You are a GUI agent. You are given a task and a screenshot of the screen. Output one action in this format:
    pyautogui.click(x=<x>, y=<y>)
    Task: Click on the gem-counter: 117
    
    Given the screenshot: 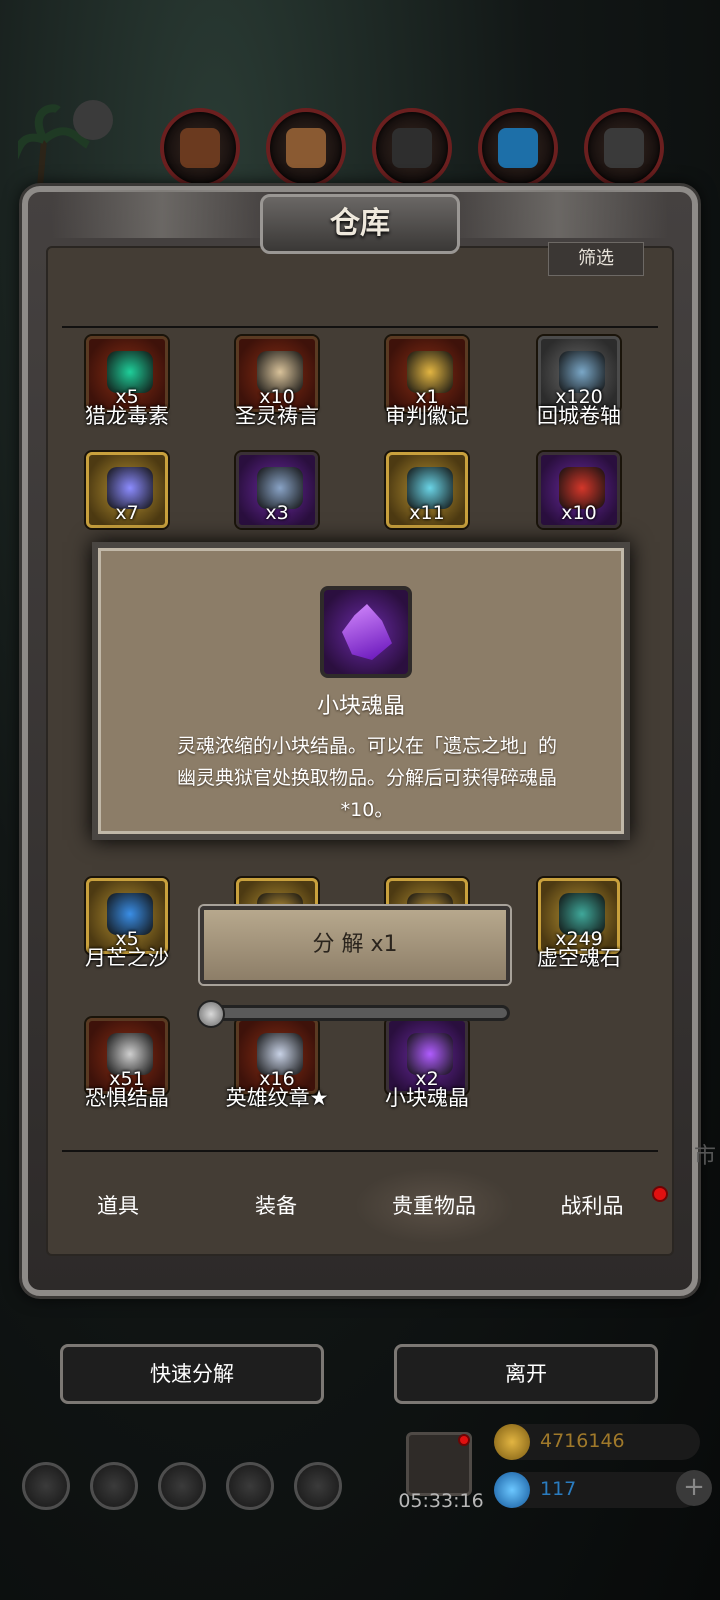 What is the action you would take?
    pyautogui.click(x=597, y=1490)
    